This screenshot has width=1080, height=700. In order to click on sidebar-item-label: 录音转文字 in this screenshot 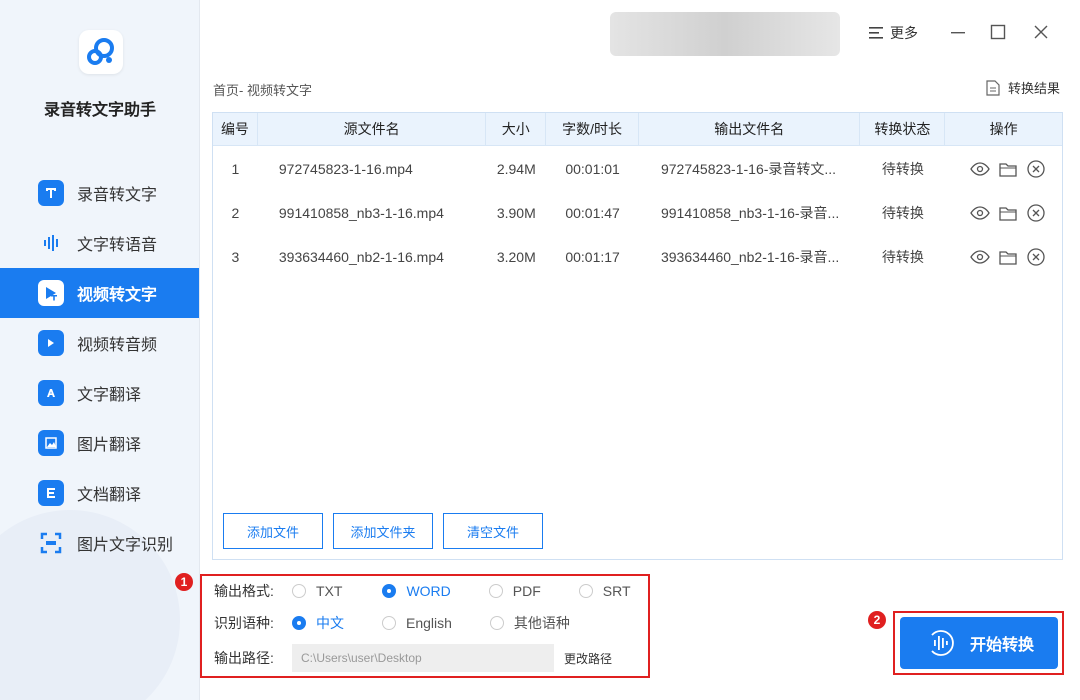, I will do `click(117, 195)`.